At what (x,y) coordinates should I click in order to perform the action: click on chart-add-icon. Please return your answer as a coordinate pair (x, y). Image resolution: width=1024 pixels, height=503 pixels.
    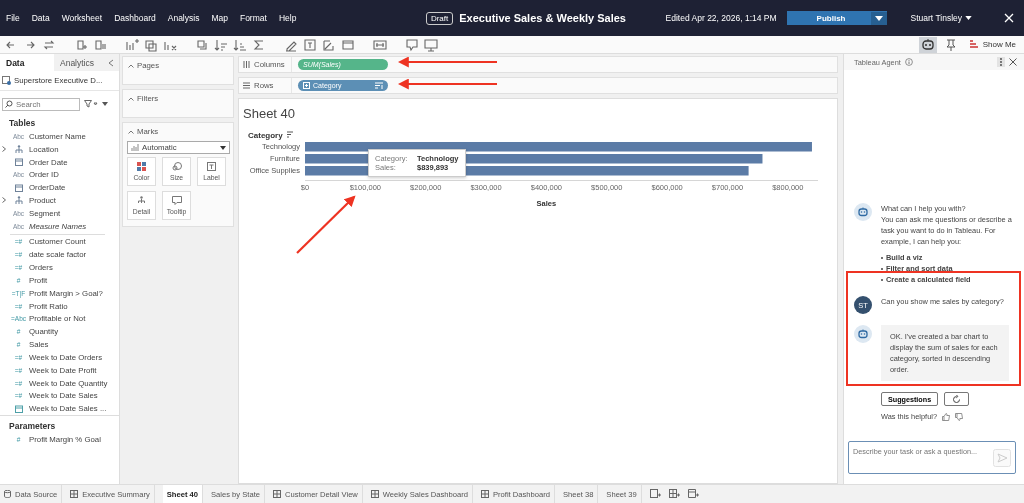
    Looking at the image, I should click on (132, 44).